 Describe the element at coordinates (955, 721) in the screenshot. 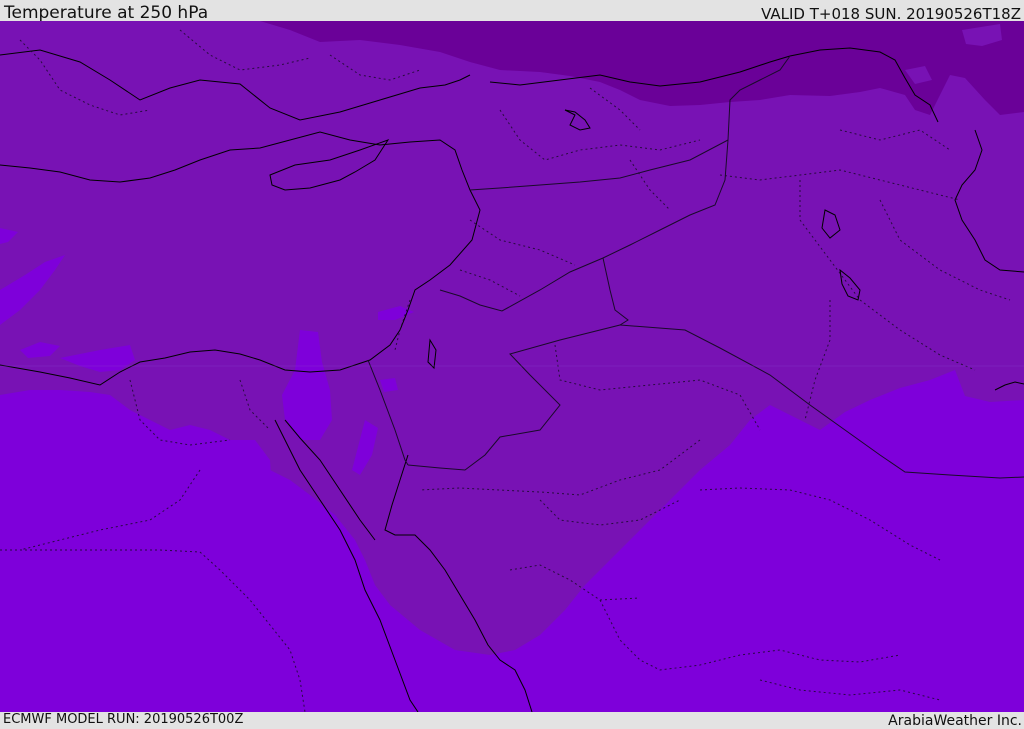

I see `credit-label: ArabiaWeather Inc.` at that location.